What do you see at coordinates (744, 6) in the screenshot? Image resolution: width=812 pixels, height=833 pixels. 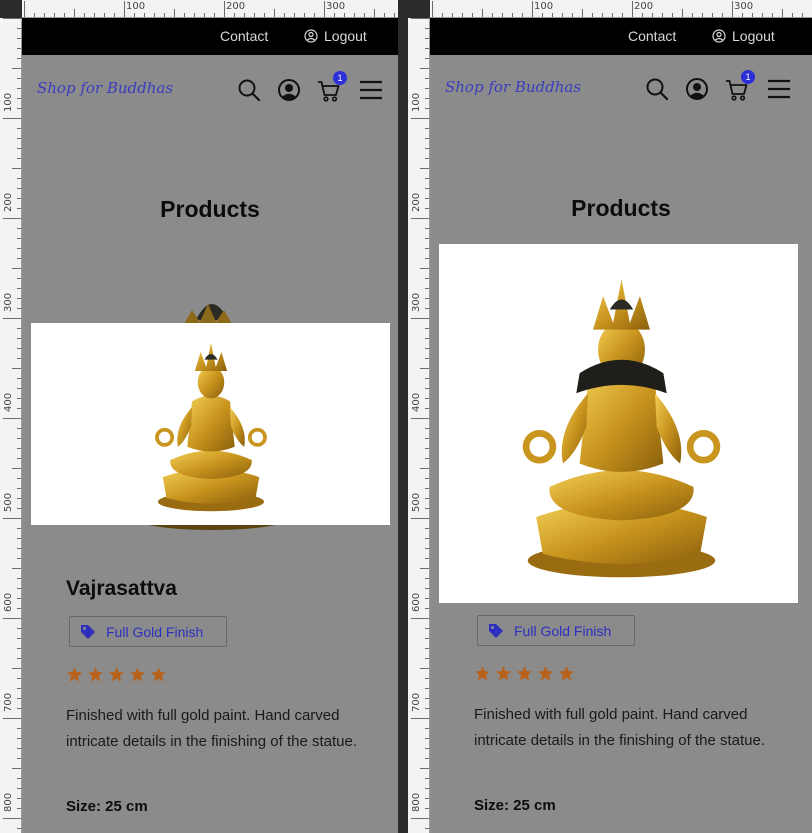 I see `ruler-label: 300` at bounding box center [744, 6].